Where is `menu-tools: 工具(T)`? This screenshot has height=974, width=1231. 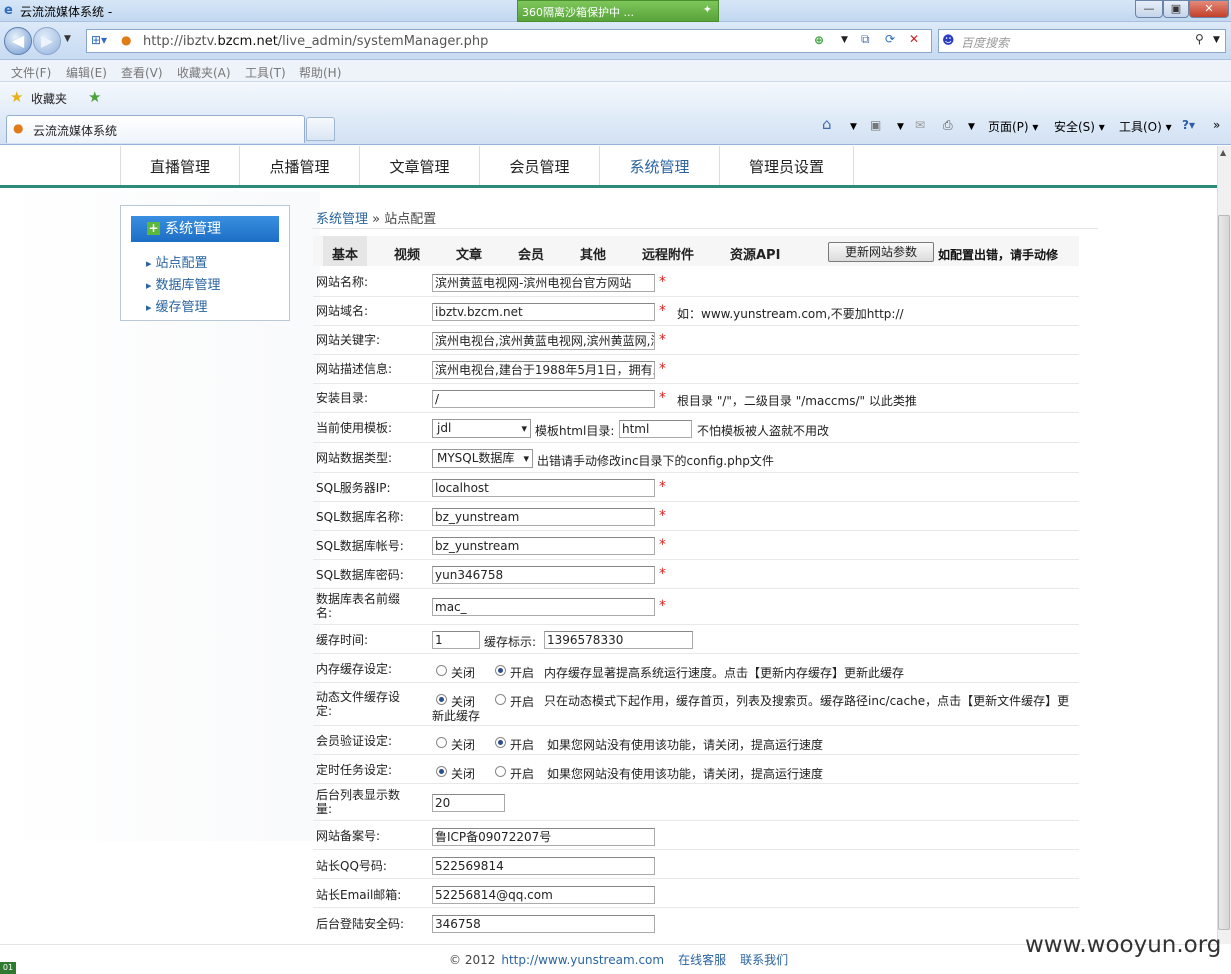
menu-tools: 工具(T) is located at coordinates (265, 72).